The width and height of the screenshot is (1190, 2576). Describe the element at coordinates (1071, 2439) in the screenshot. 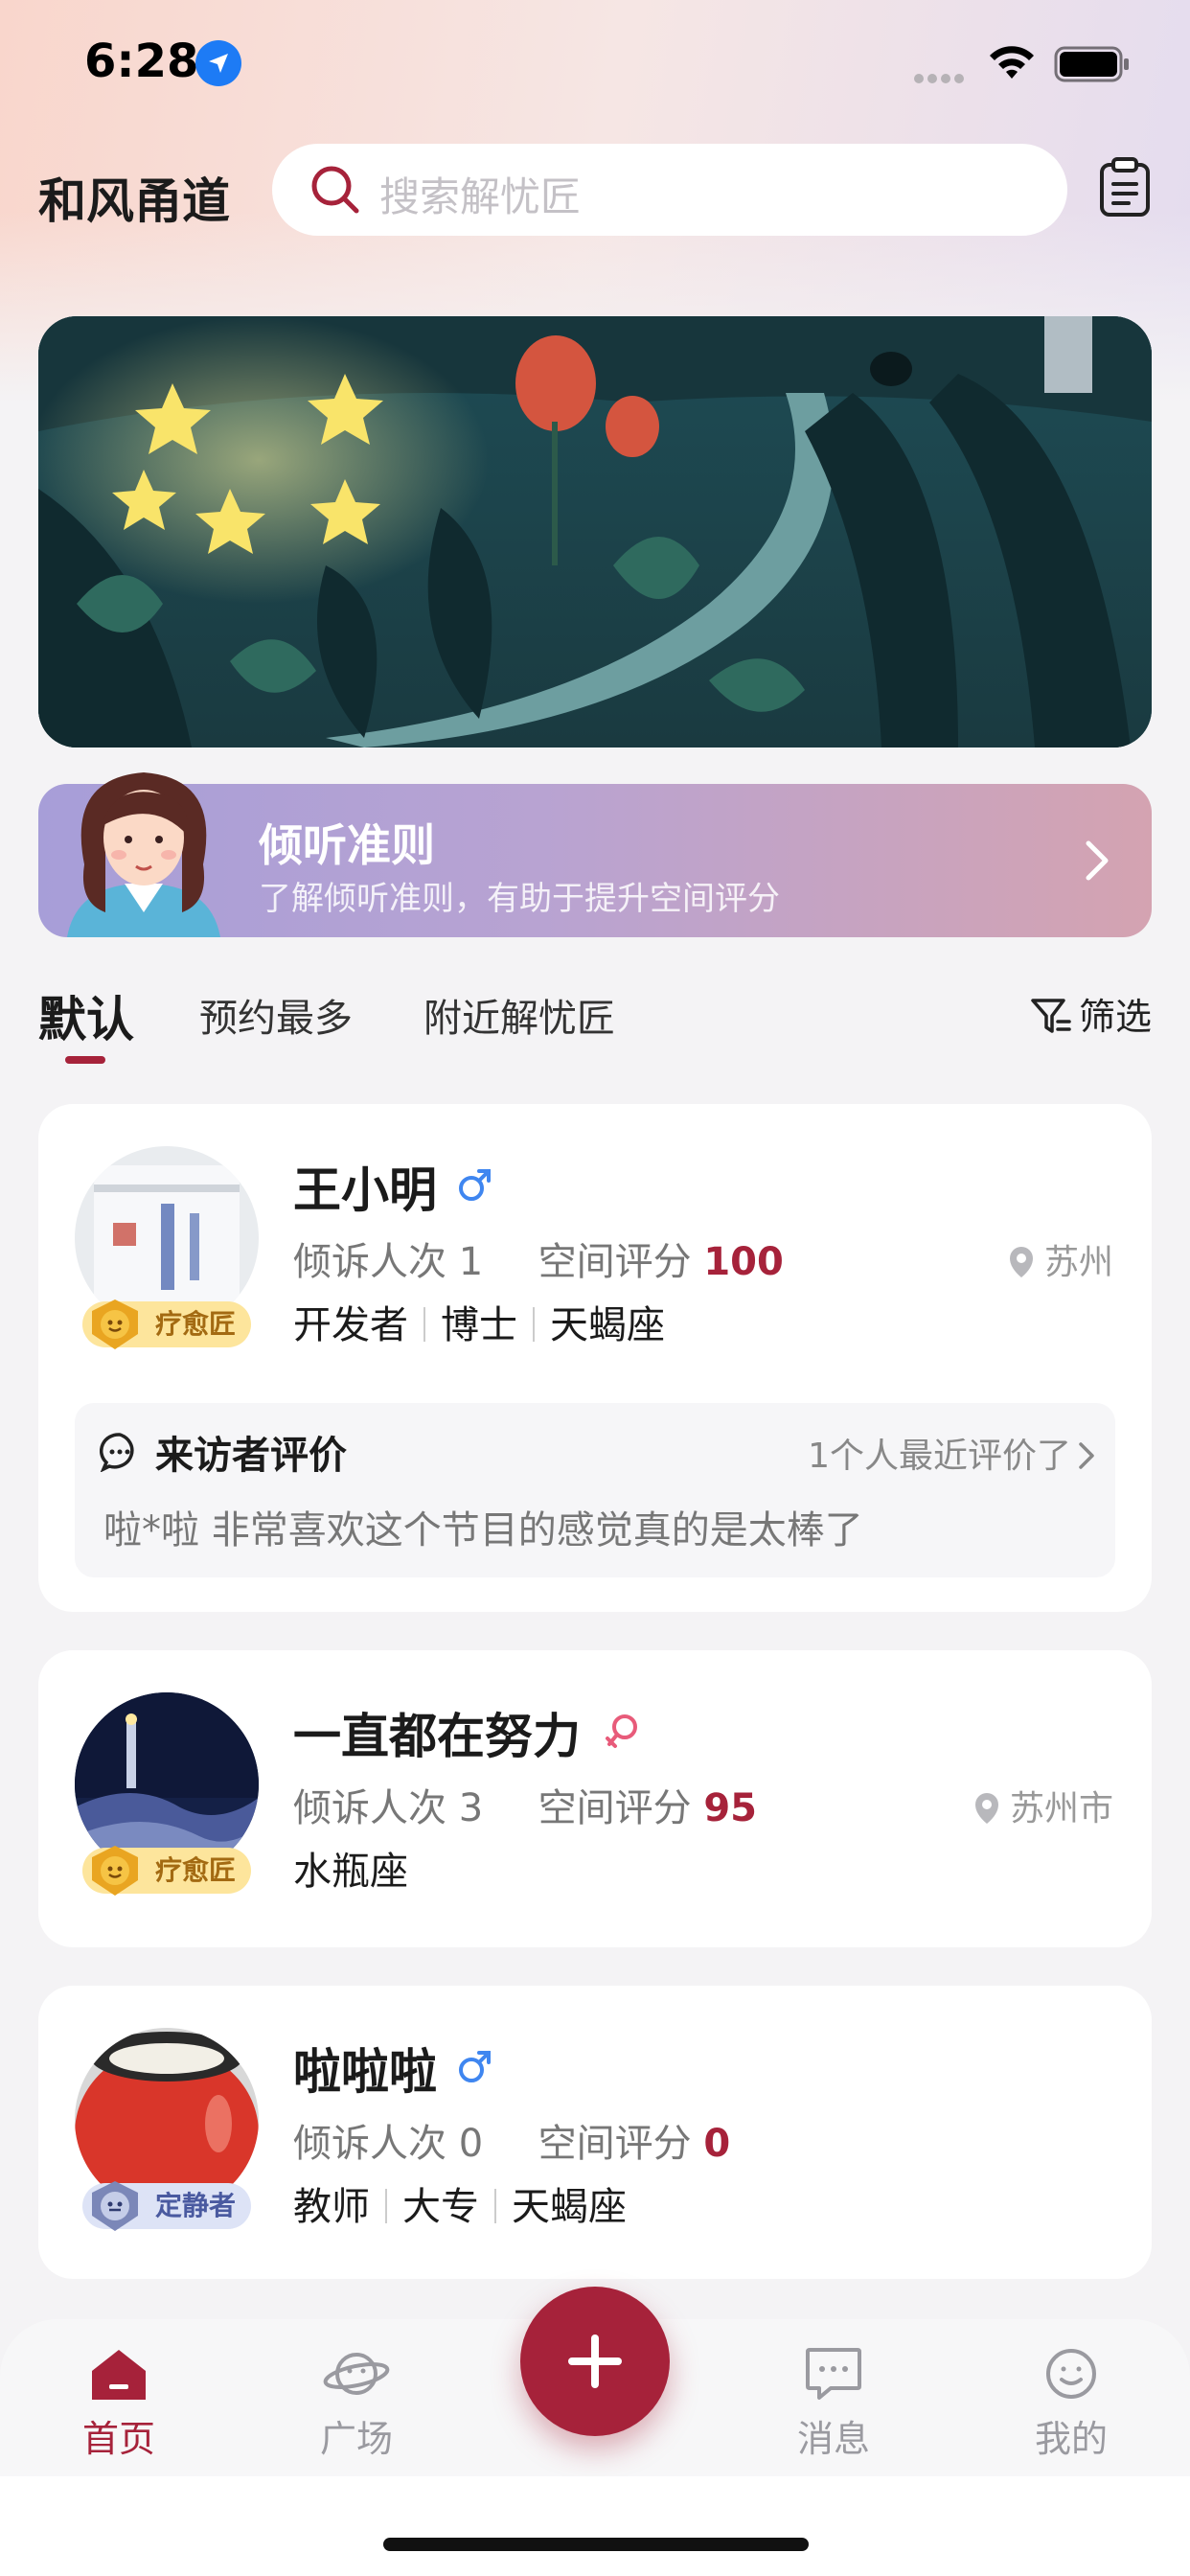

I see `nav-label: 我的` at that location.